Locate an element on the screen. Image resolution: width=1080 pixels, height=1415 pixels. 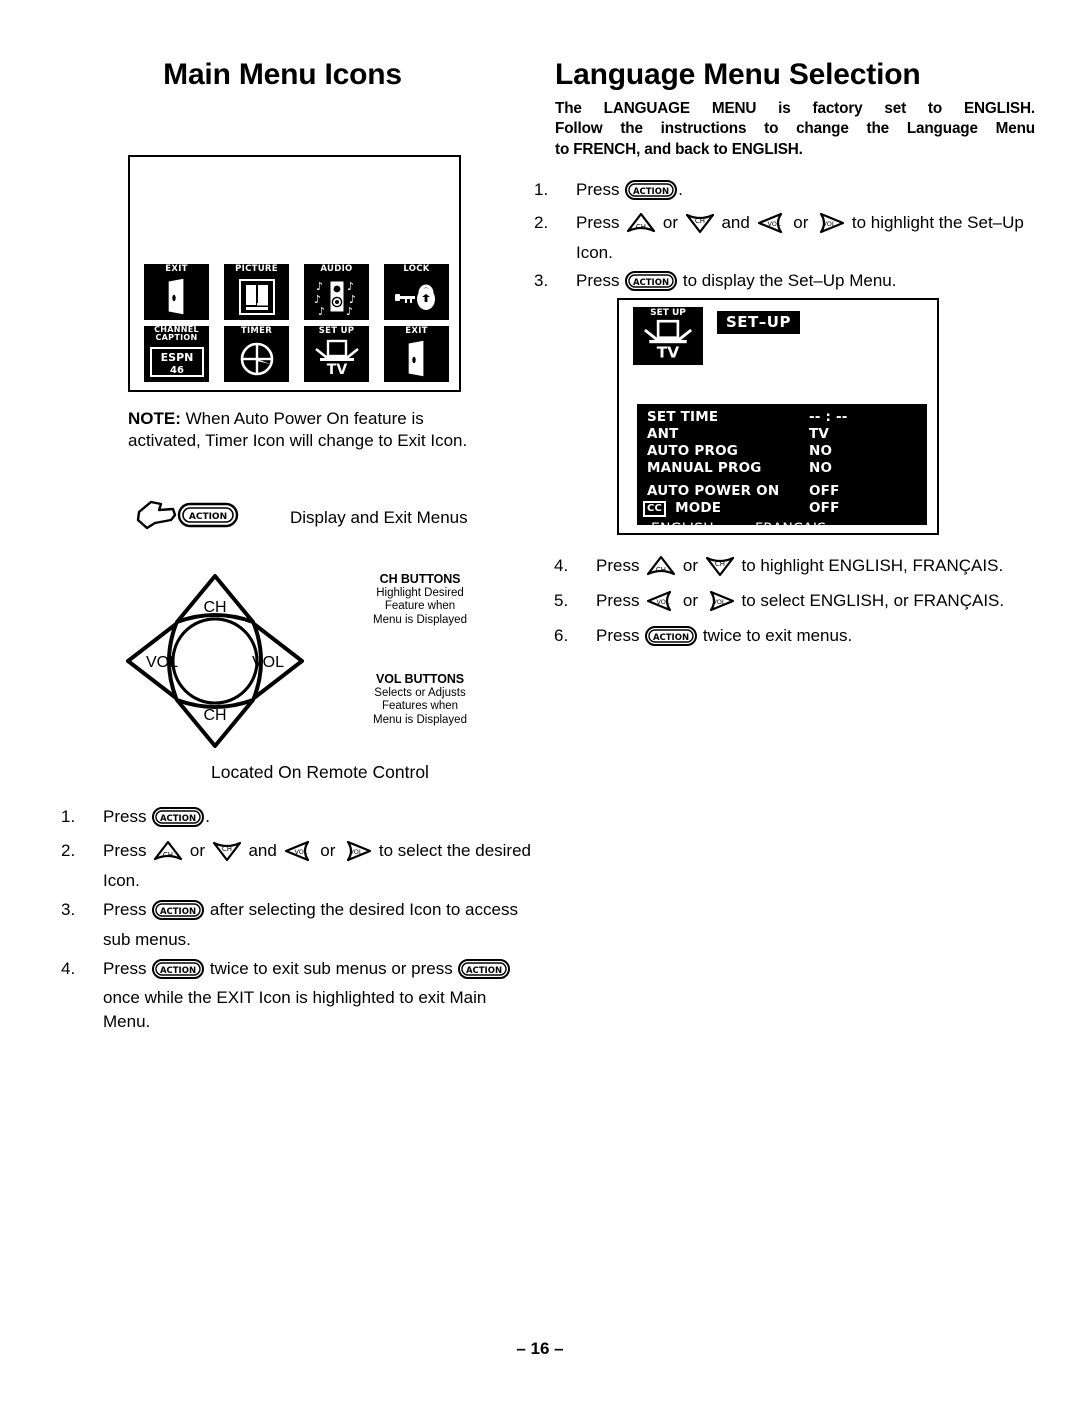
setup-menu-screen: SET UP TV SET–UP SET TIME -- : -- ANT TV is located at coordinates (778, 417).